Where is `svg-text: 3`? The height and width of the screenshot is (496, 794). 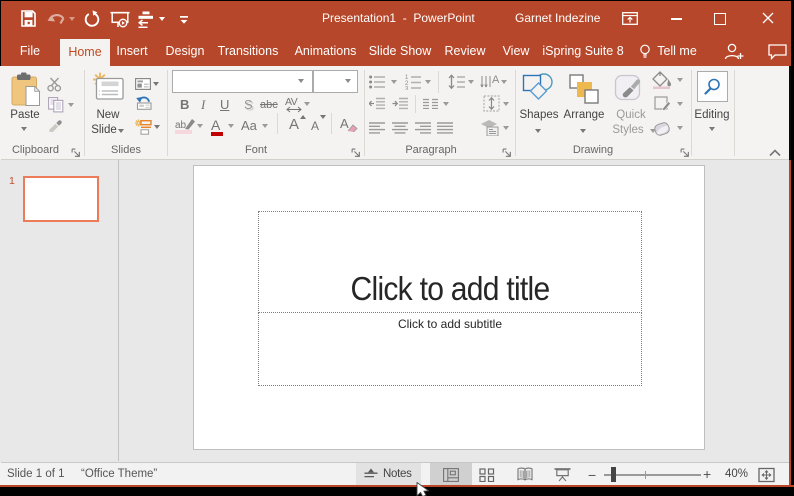 svg-text: 3 is located at coordinates (407, 89).